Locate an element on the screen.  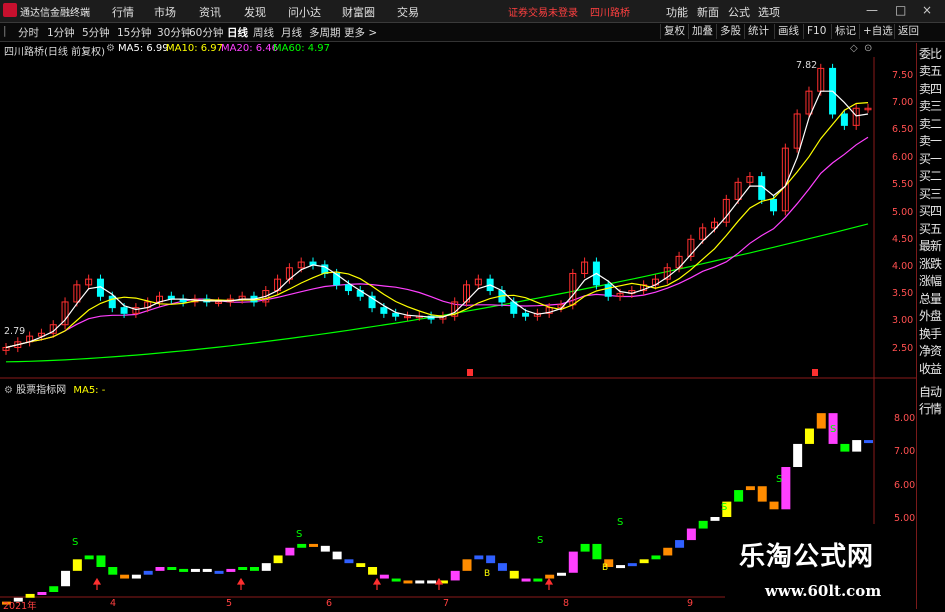
panel-item: 涨跌 is located at coordinates (932, 265).